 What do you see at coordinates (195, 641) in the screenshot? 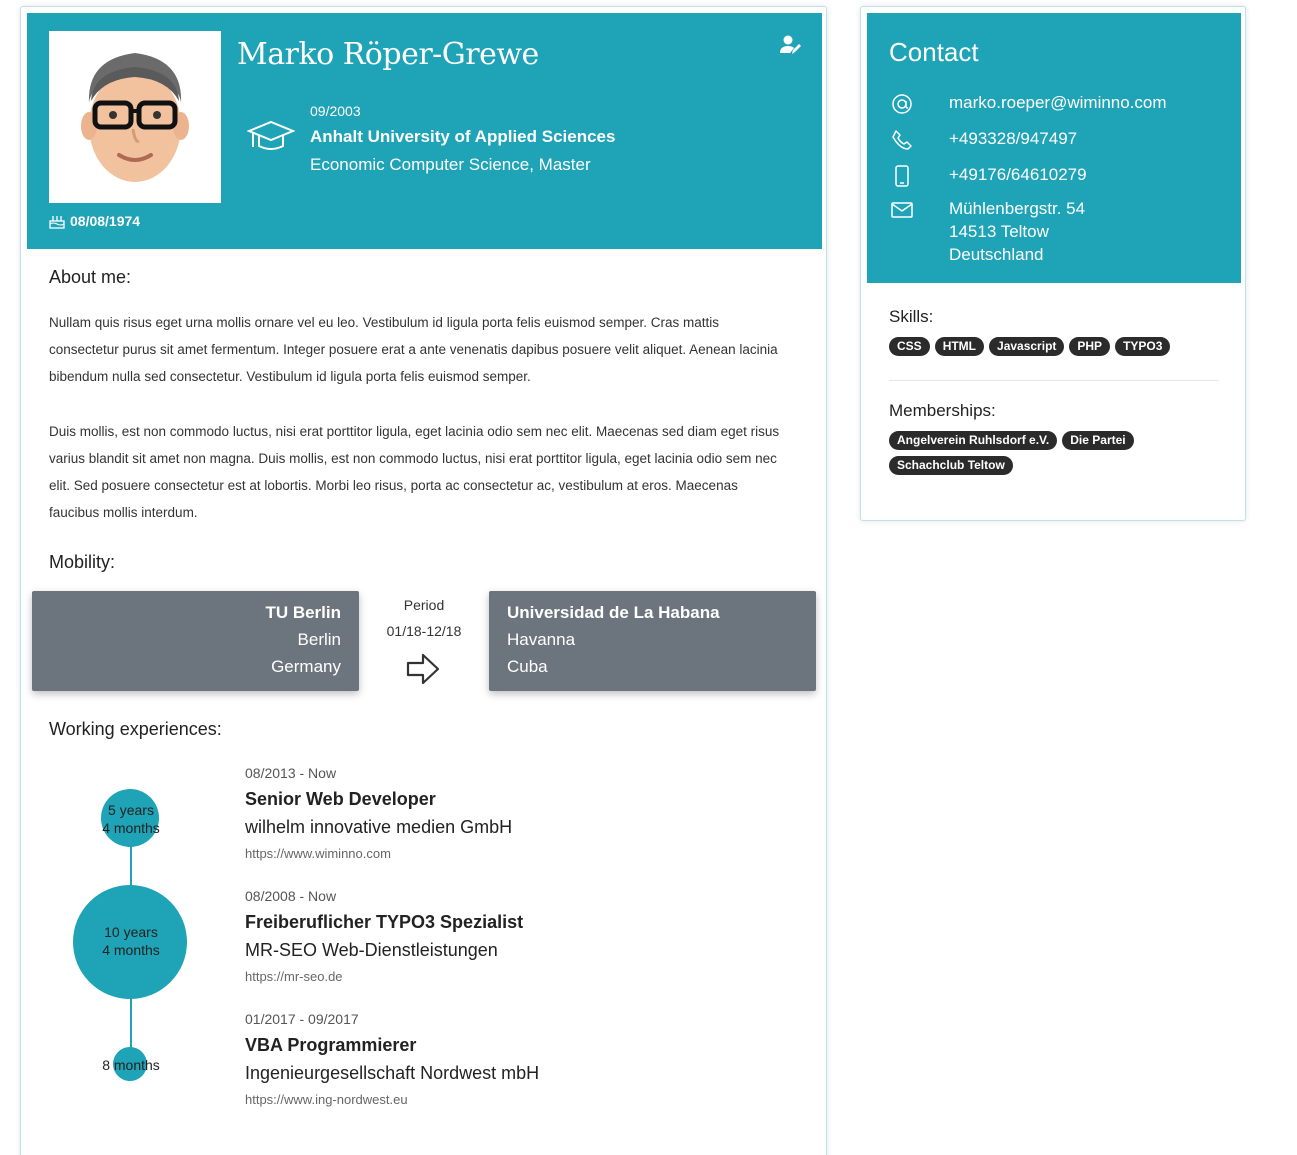
I see `mobility-origin: TU Berlin Berlin Germany` at bounding box center [195, 641].